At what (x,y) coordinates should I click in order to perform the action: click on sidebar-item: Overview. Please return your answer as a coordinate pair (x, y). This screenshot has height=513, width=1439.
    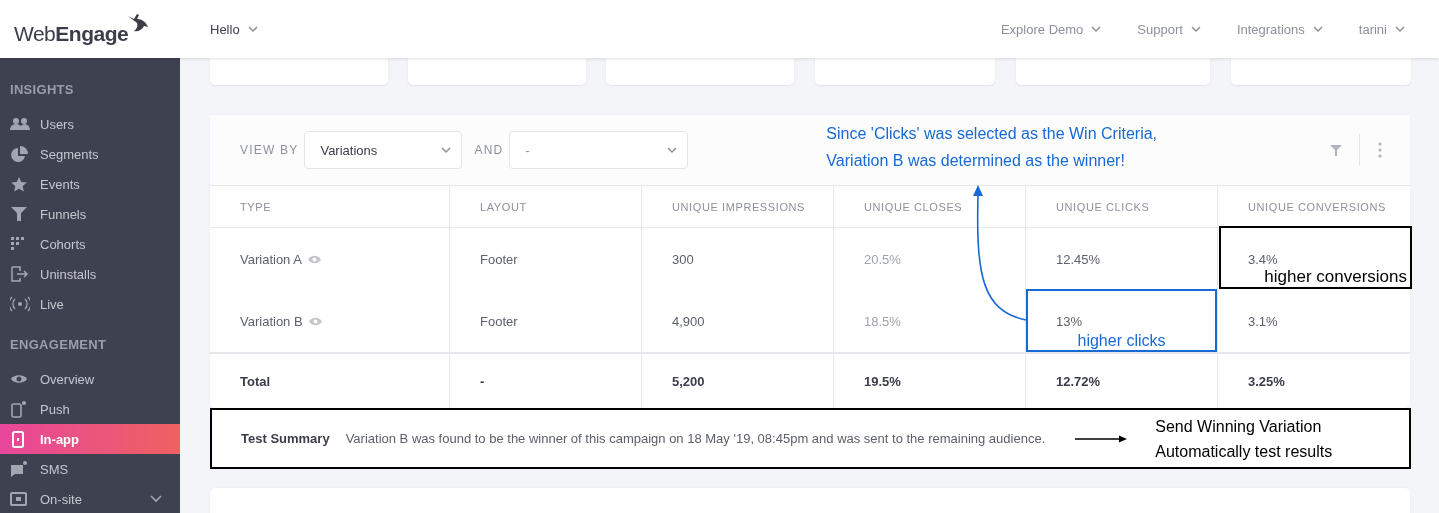
    Looking at the image, I should click on (90, 379).